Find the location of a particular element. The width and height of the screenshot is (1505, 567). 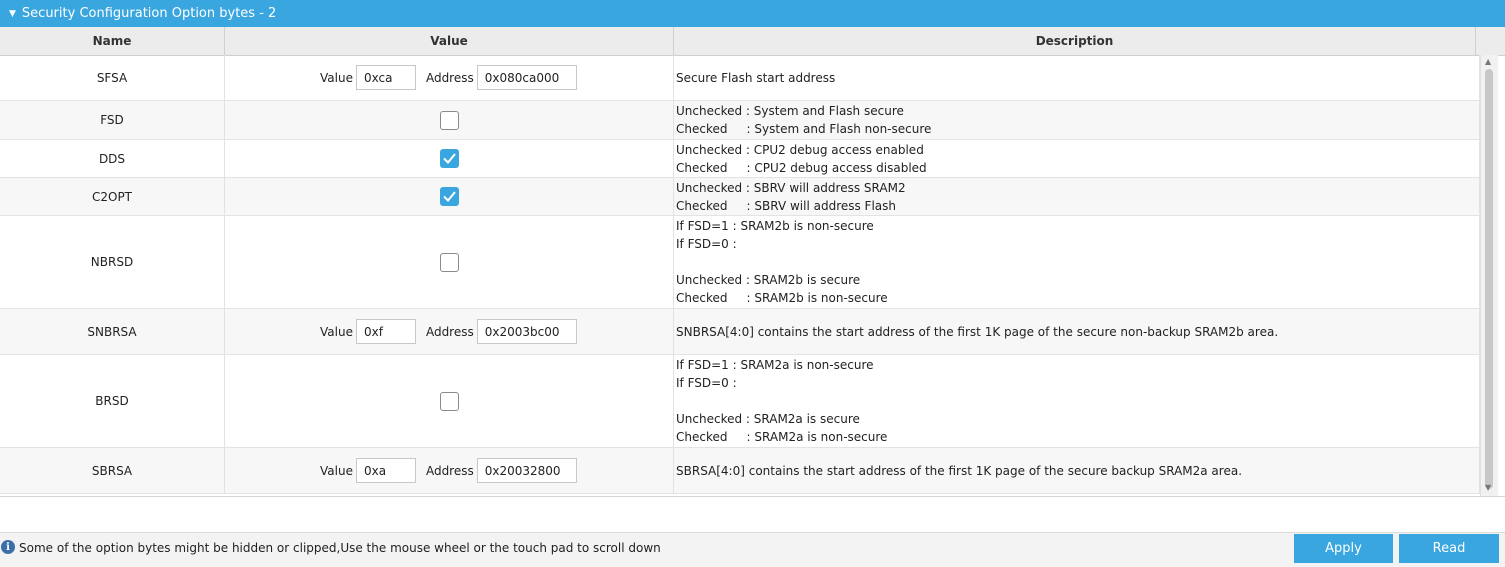

scrollbar-thumb is located at coordinates (1489, 279).